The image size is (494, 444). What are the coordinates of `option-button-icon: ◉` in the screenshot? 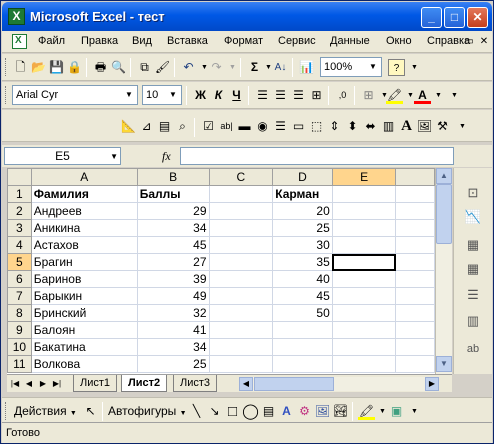 It's located at (262, 126).